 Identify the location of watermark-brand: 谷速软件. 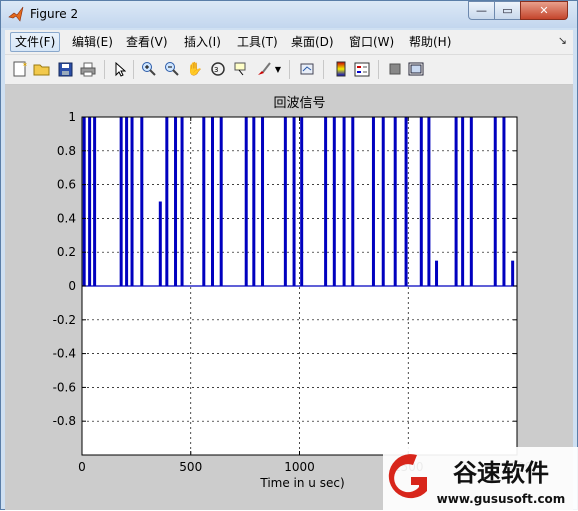
(501, 473).